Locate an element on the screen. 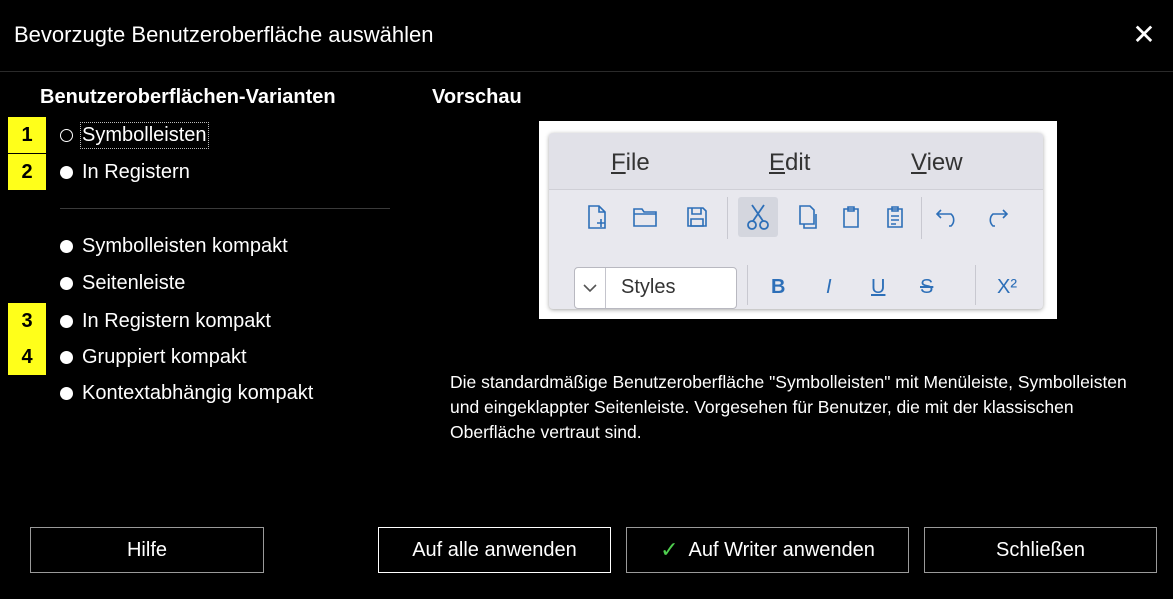  window-title: Bevorzugte Benutzeroberfläche auswählen is located at coordinates (224, 34).